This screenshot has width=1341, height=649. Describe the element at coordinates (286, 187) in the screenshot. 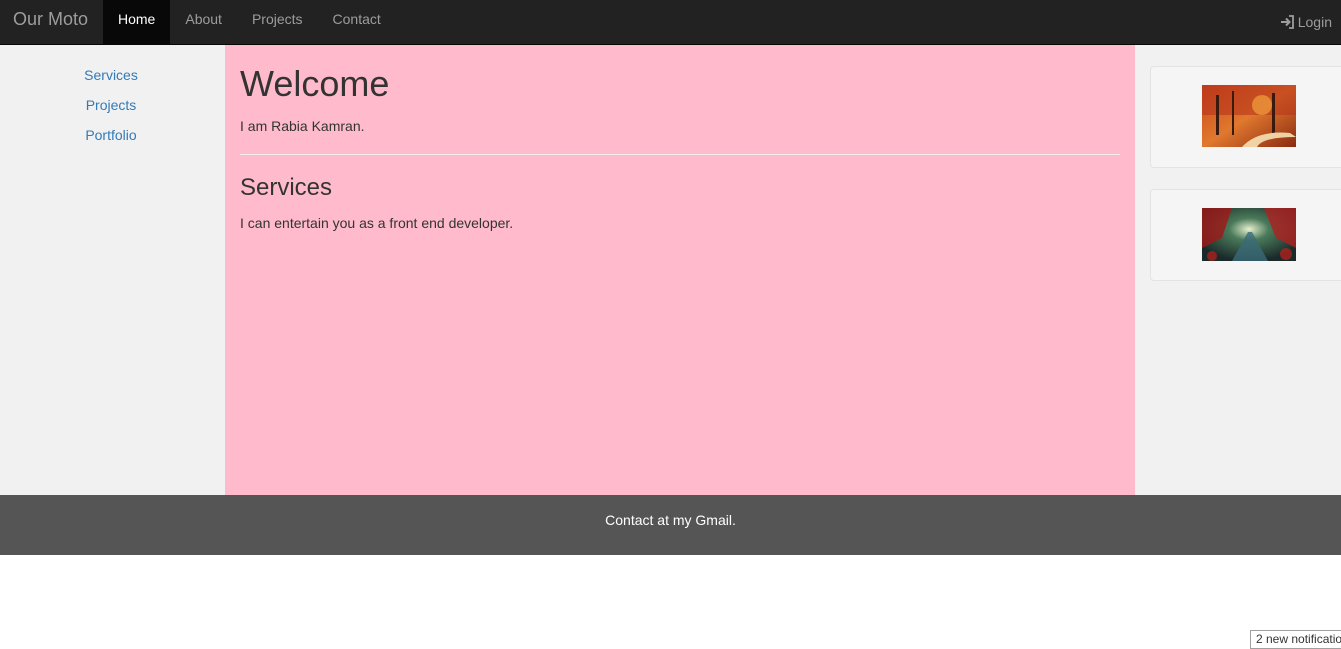

I see `section-title: Services` at that location.